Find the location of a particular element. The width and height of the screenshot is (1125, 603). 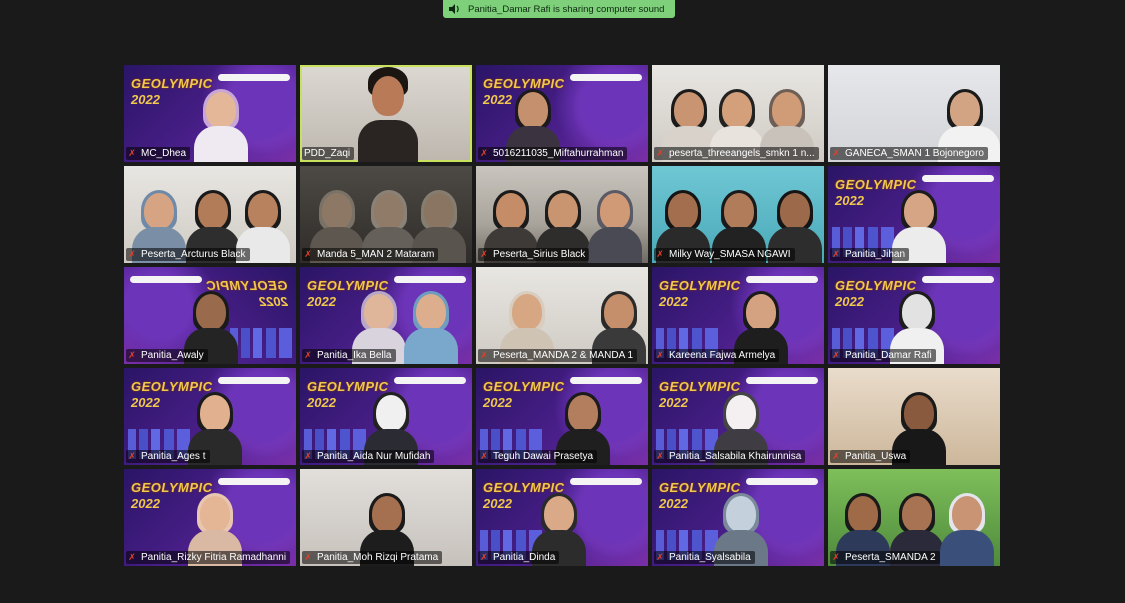

video-tile: GEOLYMPIC 2022 ✗ Kareena Fajwa Armelya is located at coordinates (738, 315).